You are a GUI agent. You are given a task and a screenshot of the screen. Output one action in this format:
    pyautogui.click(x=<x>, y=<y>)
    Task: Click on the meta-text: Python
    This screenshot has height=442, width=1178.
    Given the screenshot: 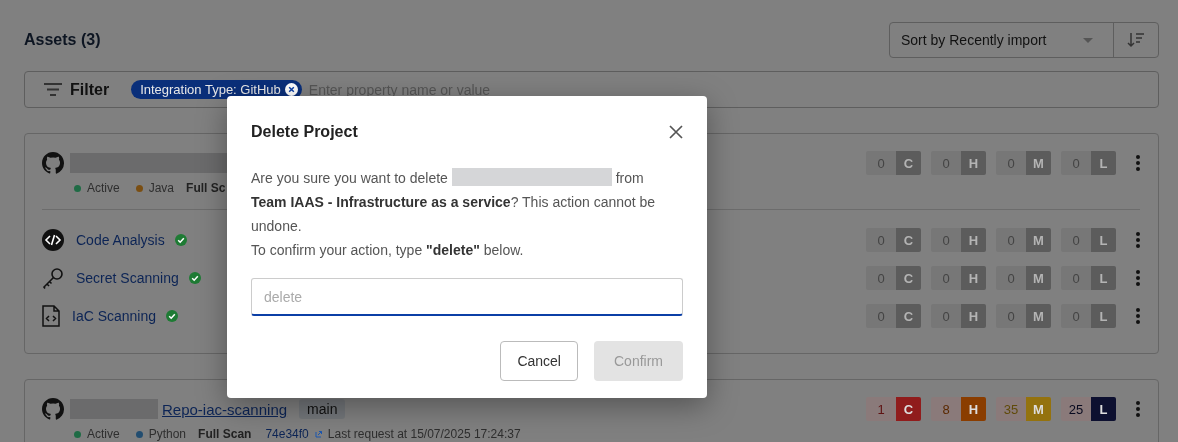 What is the action you would take?
    pyautogui.click(x=167, y=434)
    